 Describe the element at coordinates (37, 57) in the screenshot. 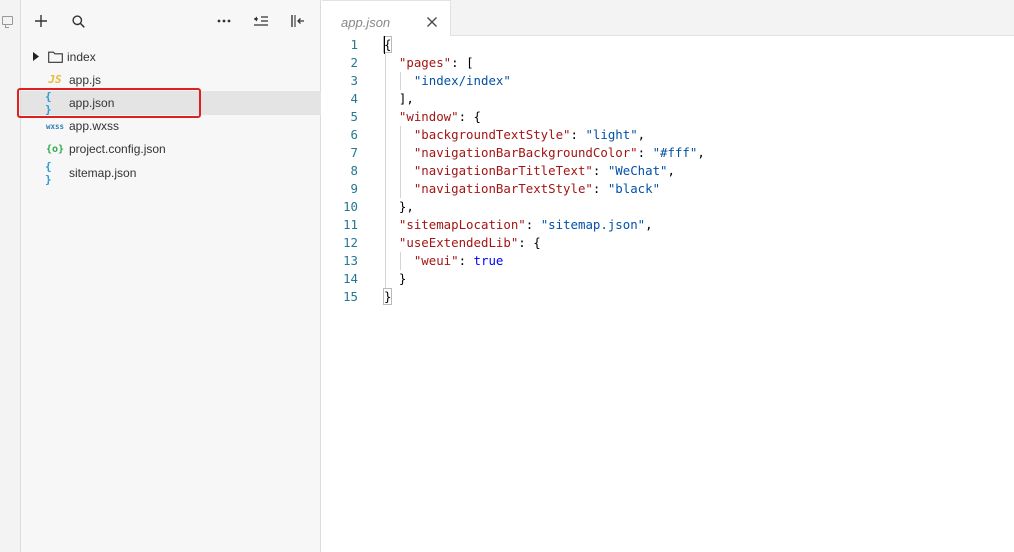

I see `caret-right-icon` at that location.